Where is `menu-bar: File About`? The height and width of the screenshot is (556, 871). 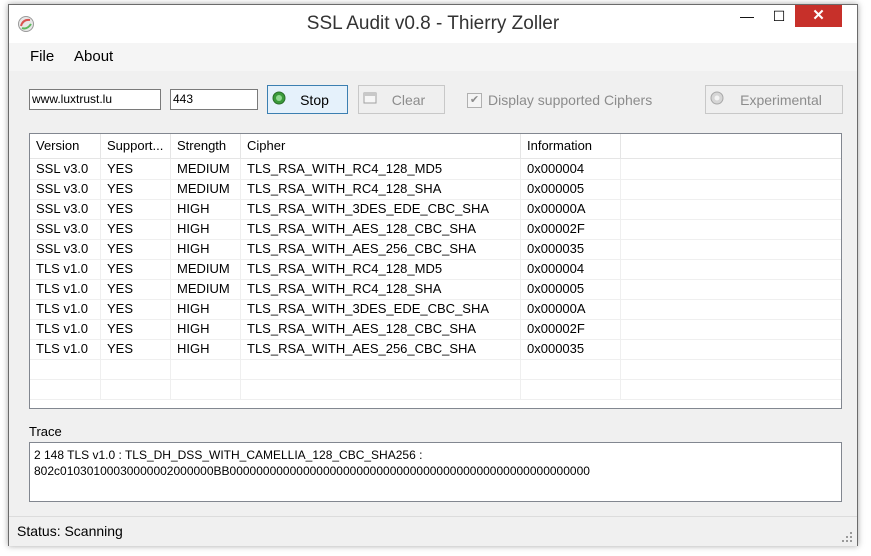
menu-bar: File About is located at coordinates (433, 57).